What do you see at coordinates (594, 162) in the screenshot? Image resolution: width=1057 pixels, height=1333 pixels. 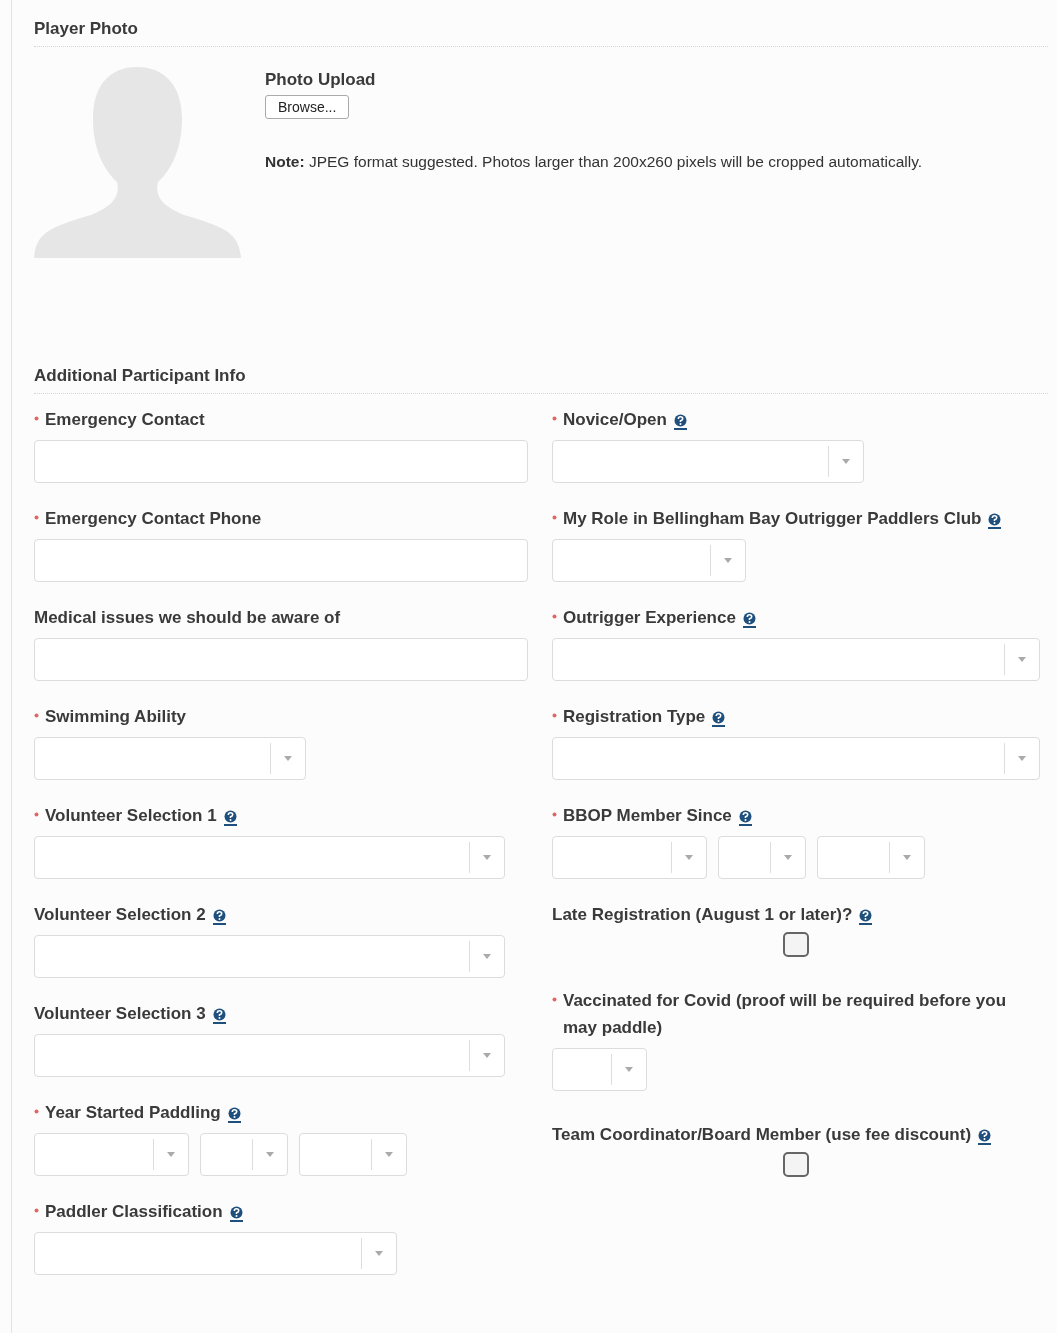 I see `note-text: Note: JPEG format suggested. Photos larger than 200x260 pixels will be cropped automatically.` at bounding box center [594, 162].